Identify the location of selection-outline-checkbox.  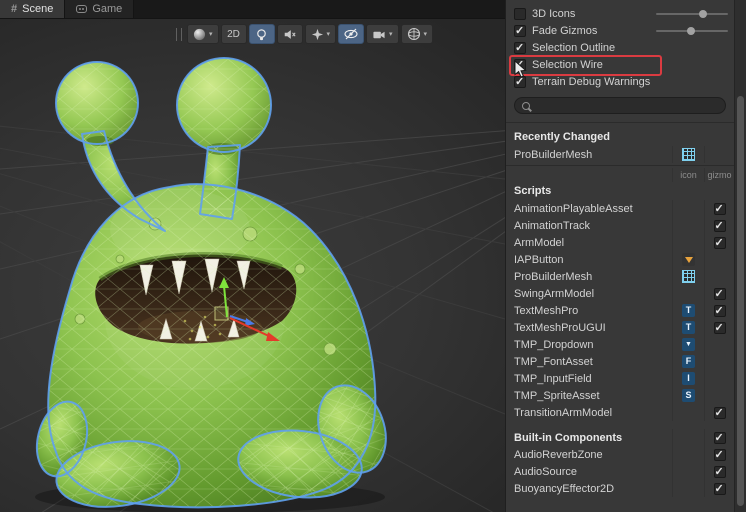
(520, 47).